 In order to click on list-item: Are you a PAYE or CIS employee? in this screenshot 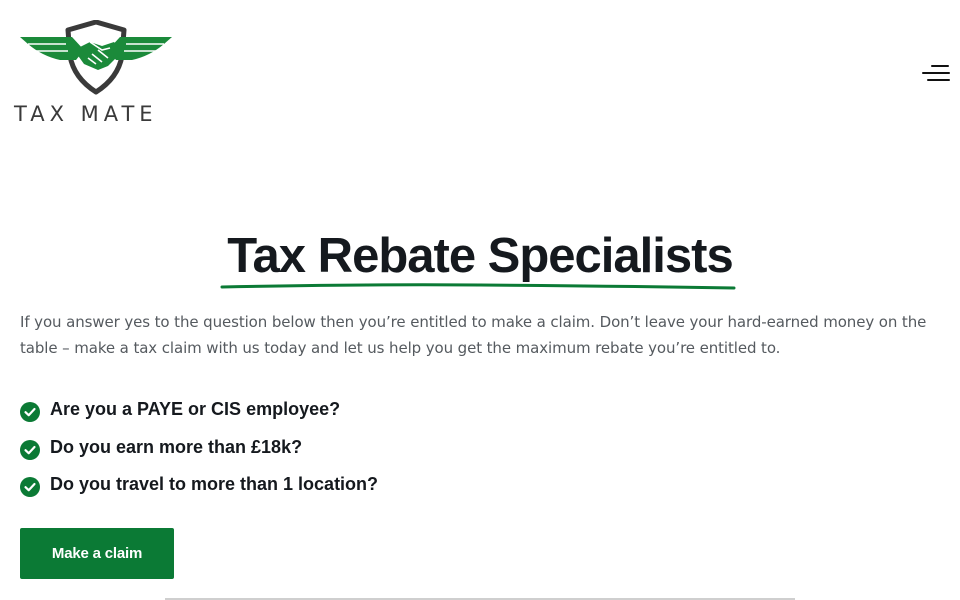, I will do `click(320, 415)`.